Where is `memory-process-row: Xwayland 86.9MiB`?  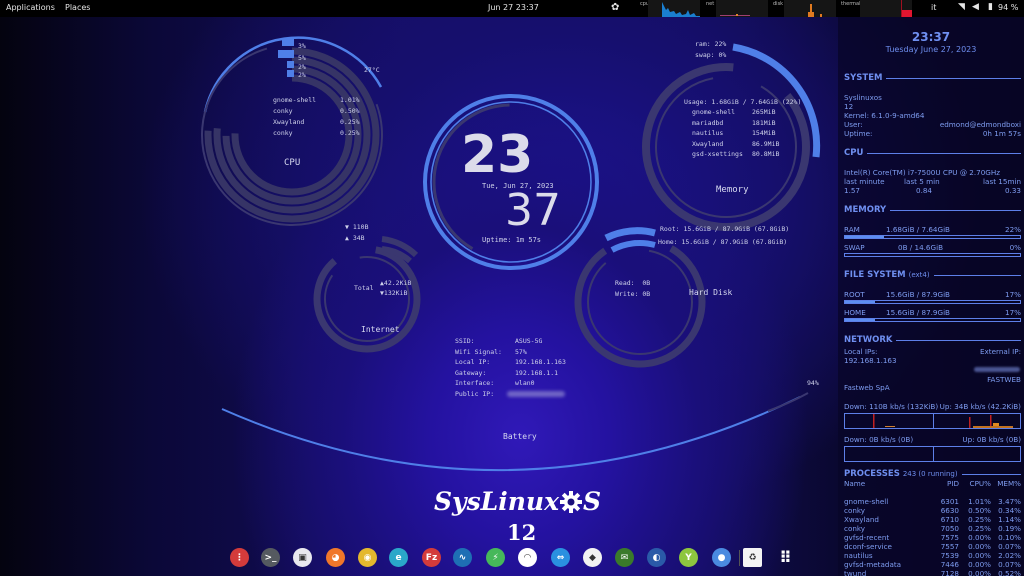 memory-process-row: Xwayland 86.9MiB is located at coordinates (742, 145).